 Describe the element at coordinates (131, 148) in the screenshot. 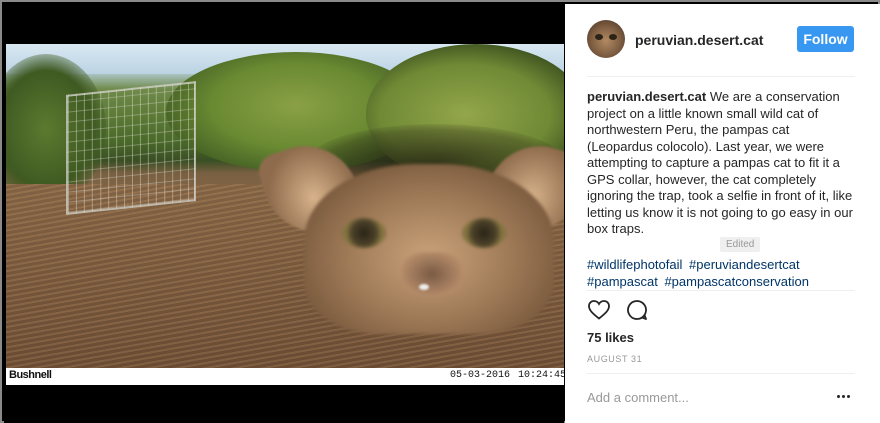

I see `box-trap` at that location.